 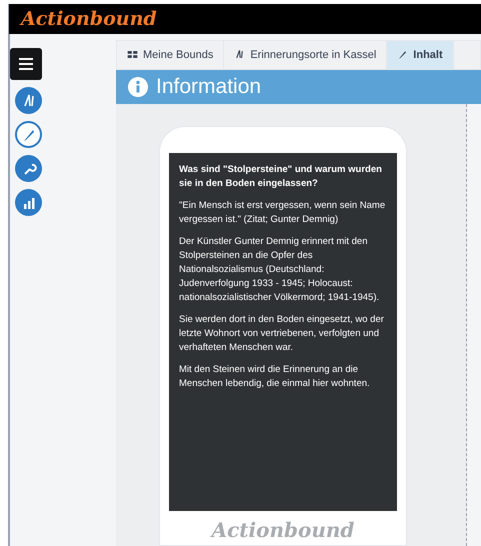 I want to click on menu-icon, so click(x=26, y=64).